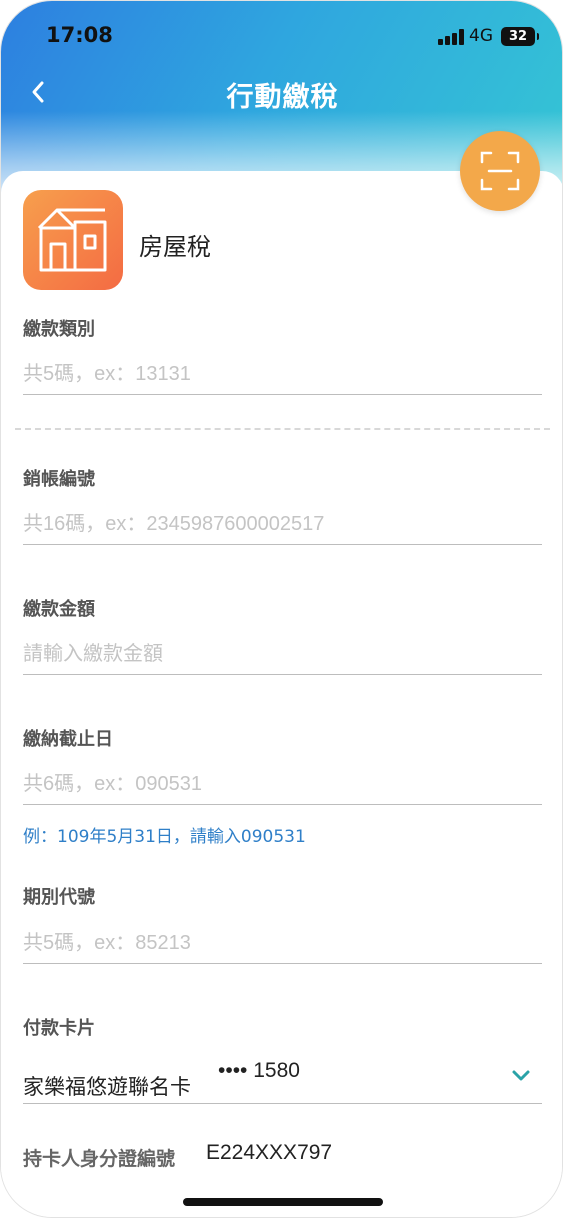 This screenshot has height=1218, width=563. I want to click on payment-card-label: 付款卡片, so click(59, 1028).